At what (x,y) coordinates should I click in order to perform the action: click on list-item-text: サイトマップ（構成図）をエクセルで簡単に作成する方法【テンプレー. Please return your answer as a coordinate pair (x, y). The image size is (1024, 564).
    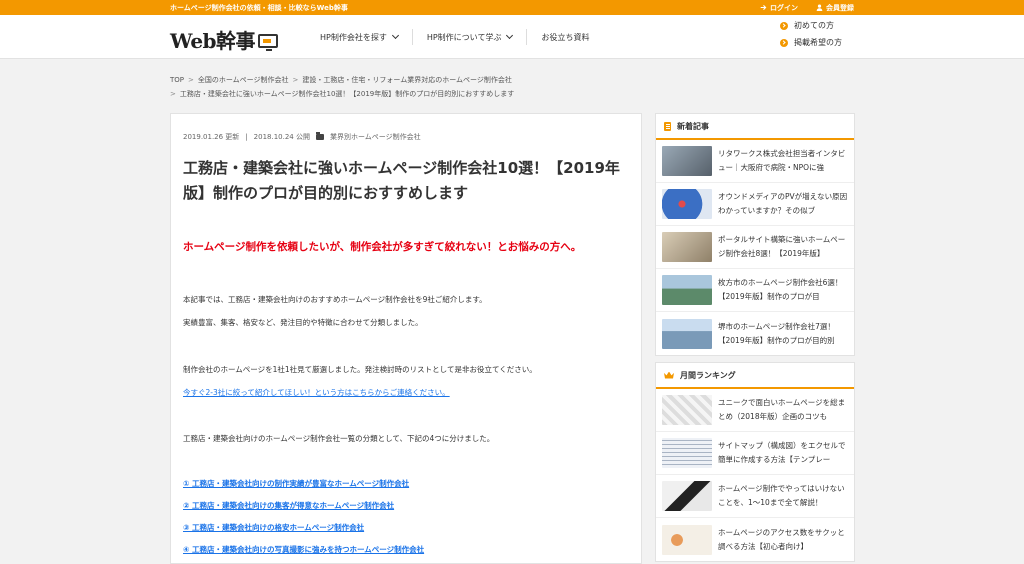
    Looking at the image, I should click on (782, 452).